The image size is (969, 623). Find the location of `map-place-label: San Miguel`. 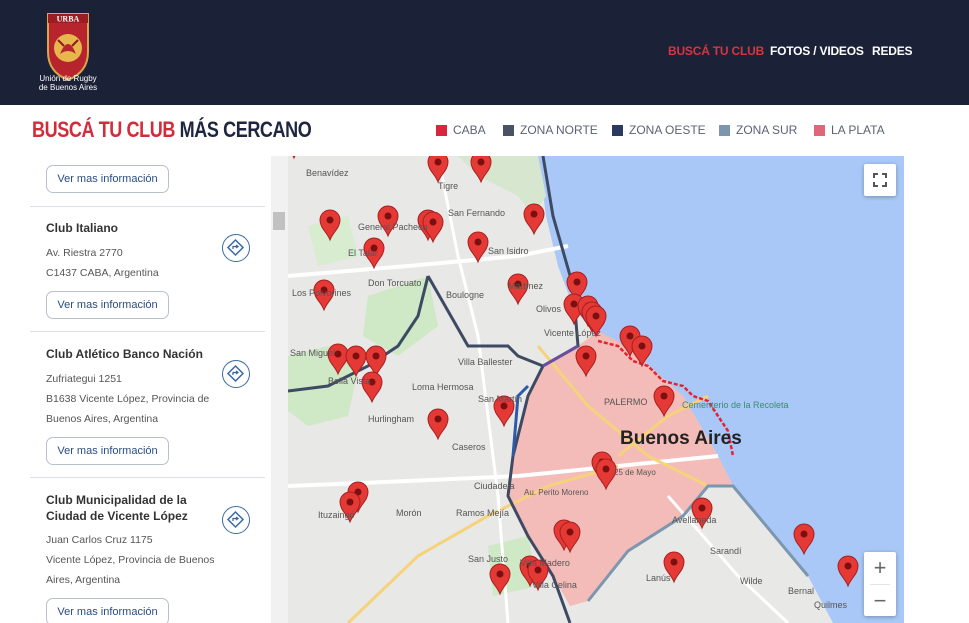

map-place-label: San Miguel is located at coordinates (313, 353).